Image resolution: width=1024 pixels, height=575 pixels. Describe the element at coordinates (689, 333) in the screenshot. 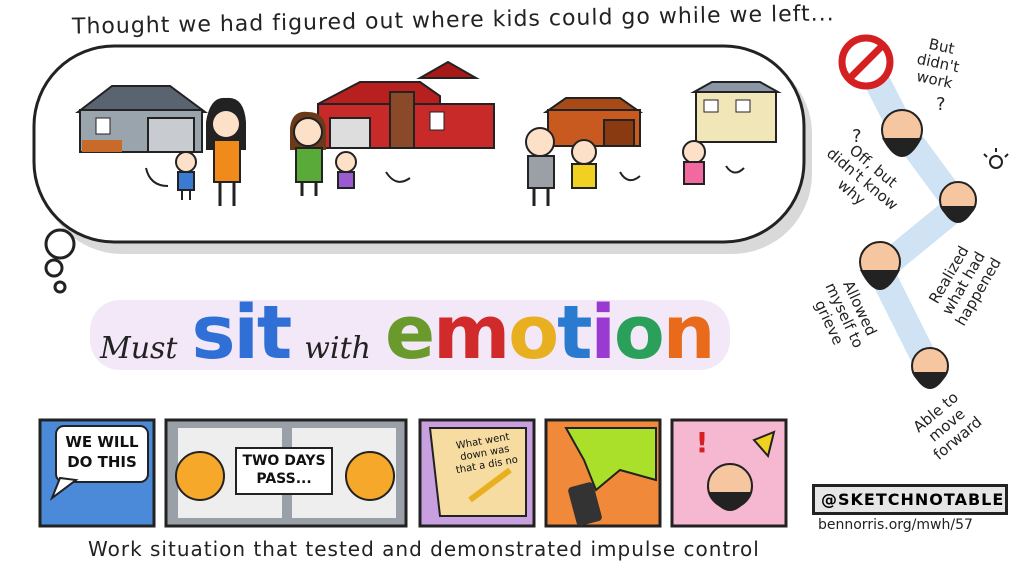

I see `emotion-letter: n` at that location.